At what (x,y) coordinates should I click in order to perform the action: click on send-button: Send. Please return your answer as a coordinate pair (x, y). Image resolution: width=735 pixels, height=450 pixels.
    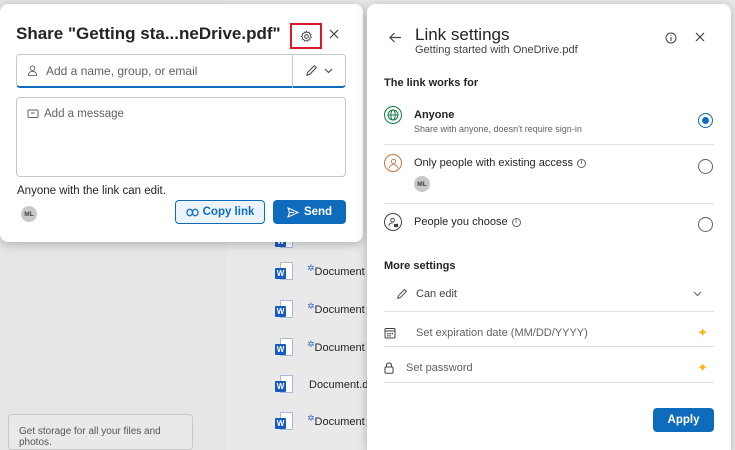
    Looking at the image, I should click on (309, 212).